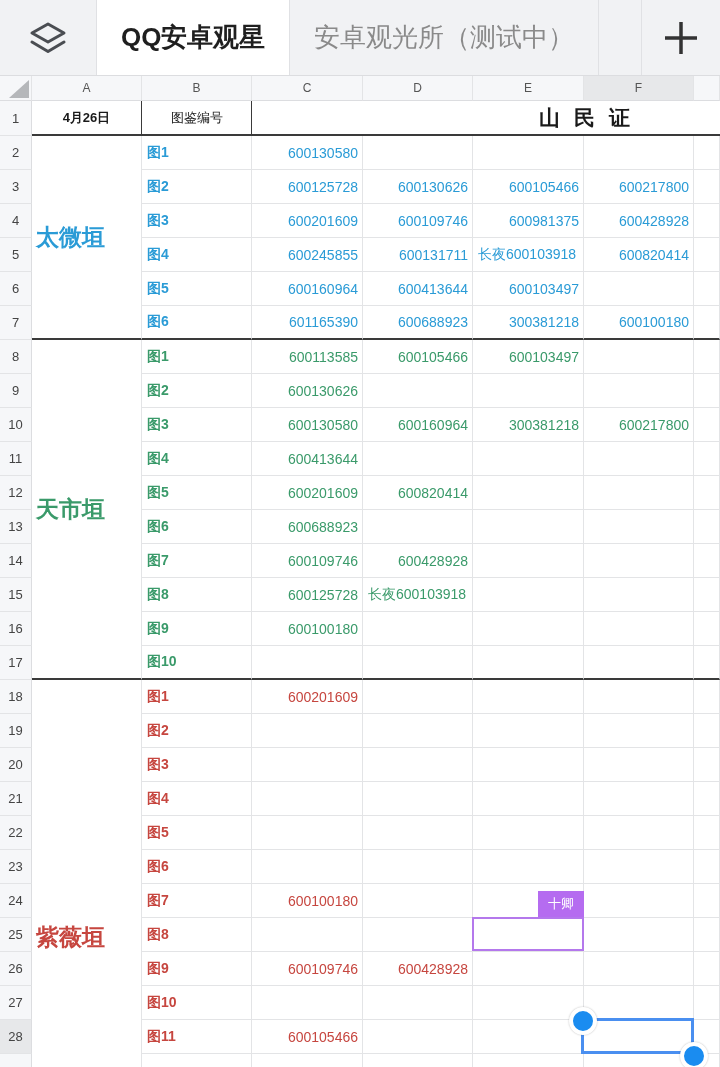  I want to click on row-header: 28, so click(16, 1037).